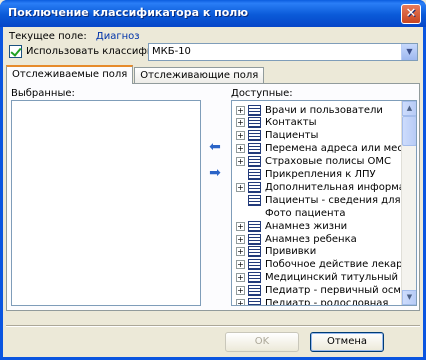 Image resolution: width=426 pixels, height=360 pixels. I want to click on tree-item-label: Анамнез ребенка, so click(311, 239).